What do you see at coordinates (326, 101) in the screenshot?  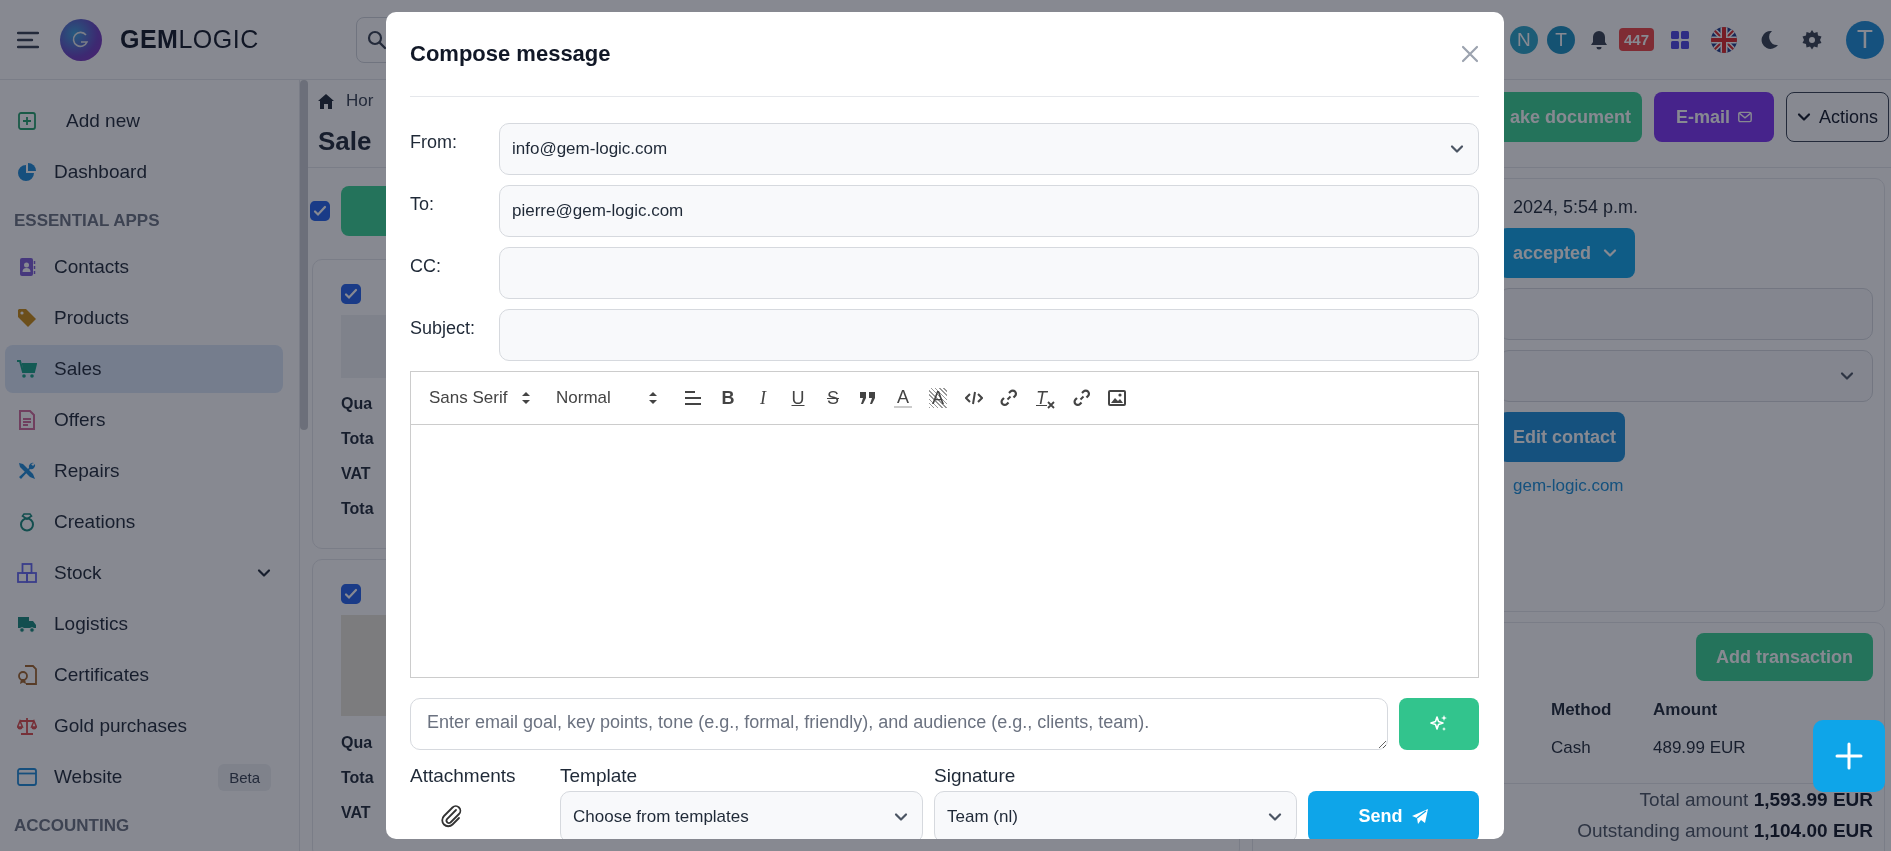 I see `home-icon` at bounding box center [326, 101].